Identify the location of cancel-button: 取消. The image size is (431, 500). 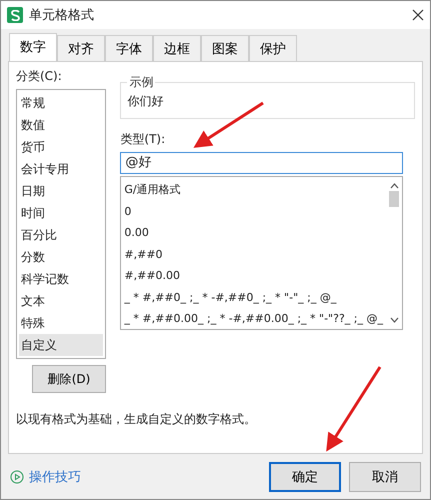
(385, 477).